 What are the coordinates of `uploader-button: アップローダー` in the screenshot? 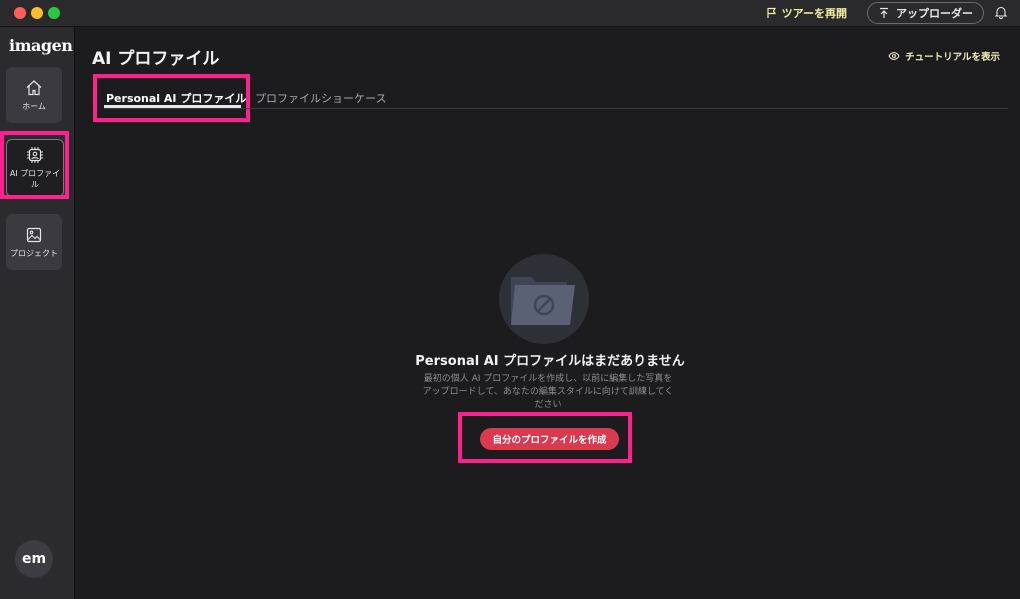 It's located at (925, 13).